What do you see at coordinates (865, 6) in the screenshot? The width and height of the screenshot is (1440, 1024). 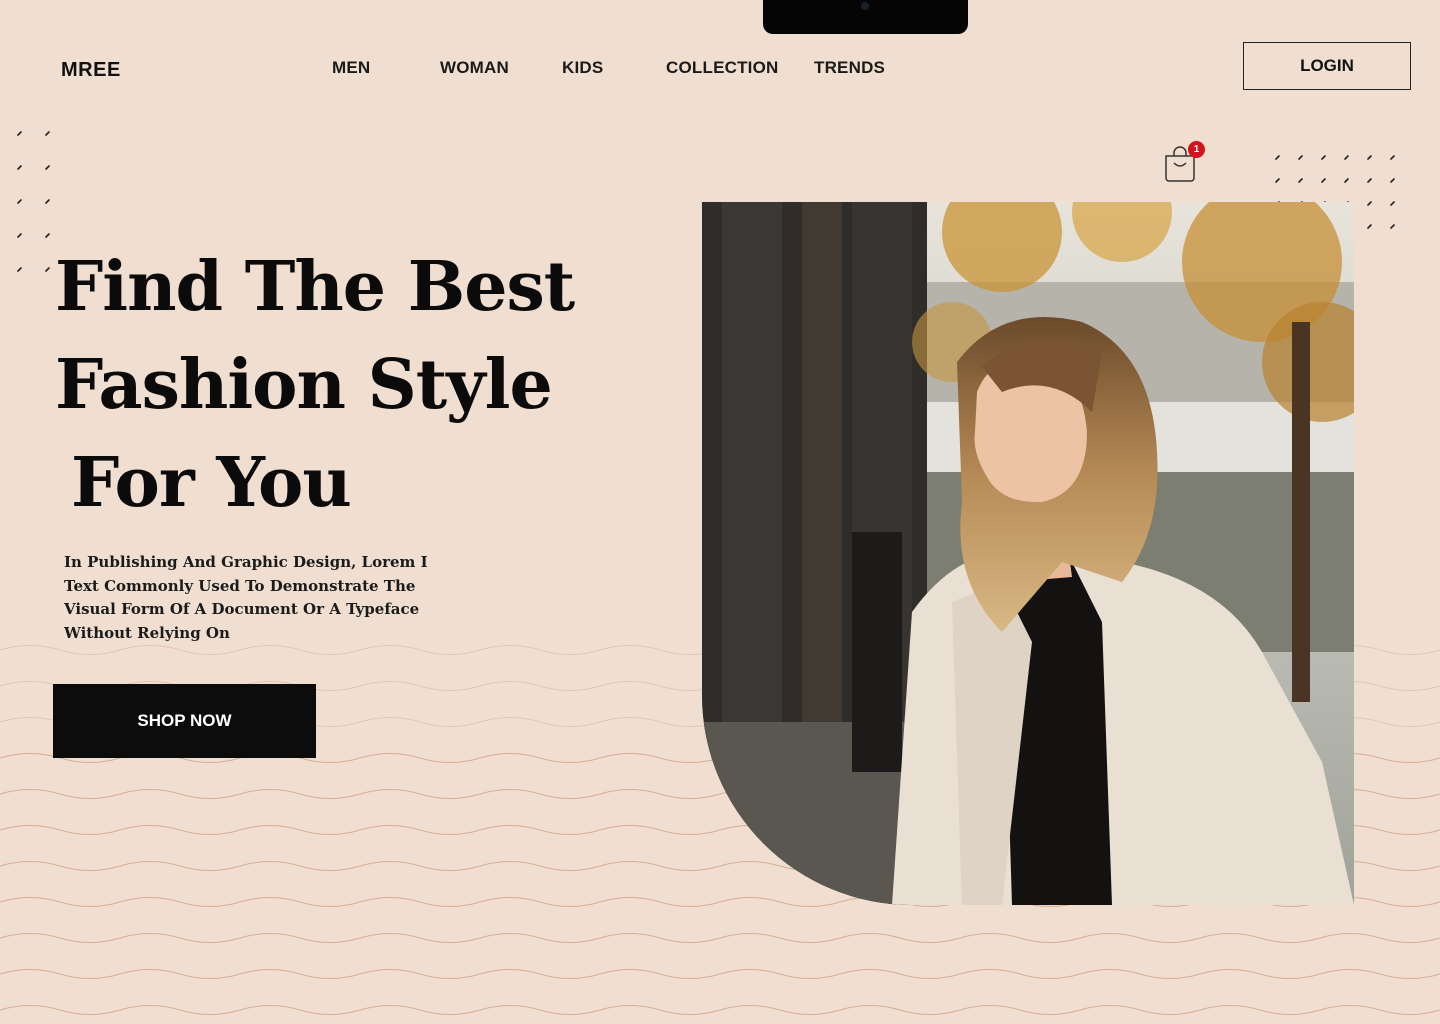 I see `camera-dot` at bounding box center [865, 6].